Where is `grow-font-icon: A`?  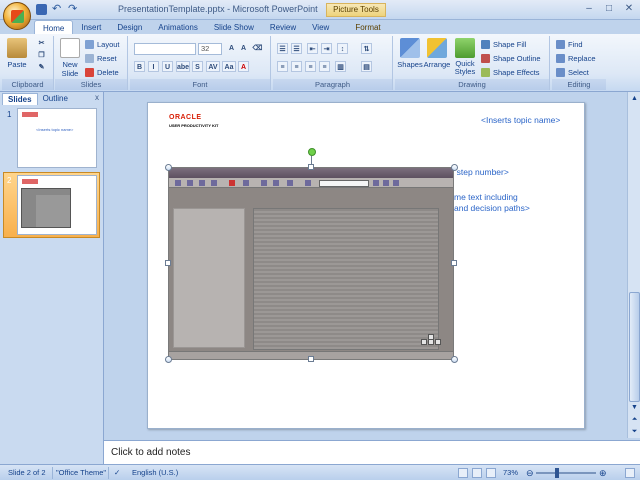
grow-font-icon: A is located at coordinates (231, 48).